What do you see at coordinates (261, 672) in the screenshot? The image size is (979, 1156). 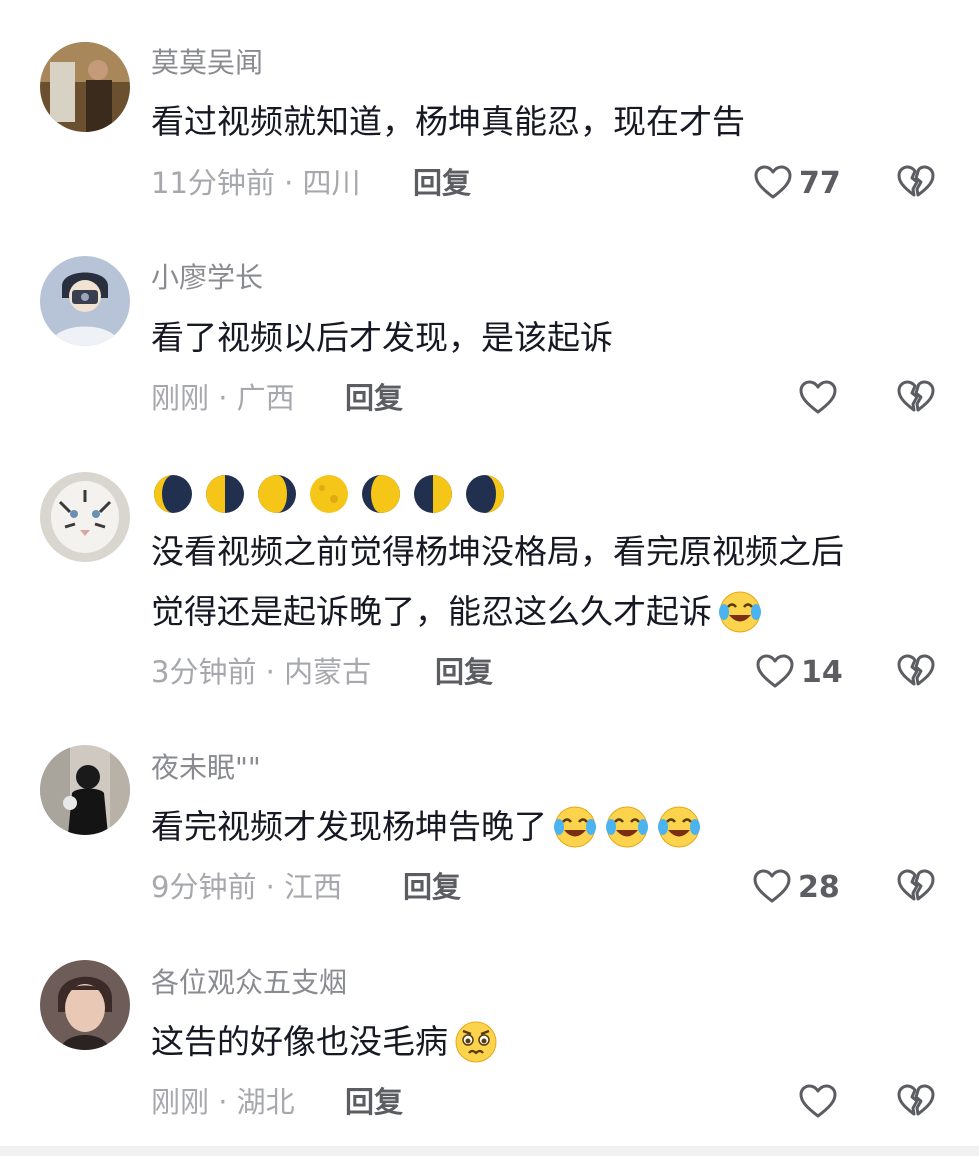 I see `comment-time-location: 3分钟前 · 内蒙古` at bounding box center [261, 672].